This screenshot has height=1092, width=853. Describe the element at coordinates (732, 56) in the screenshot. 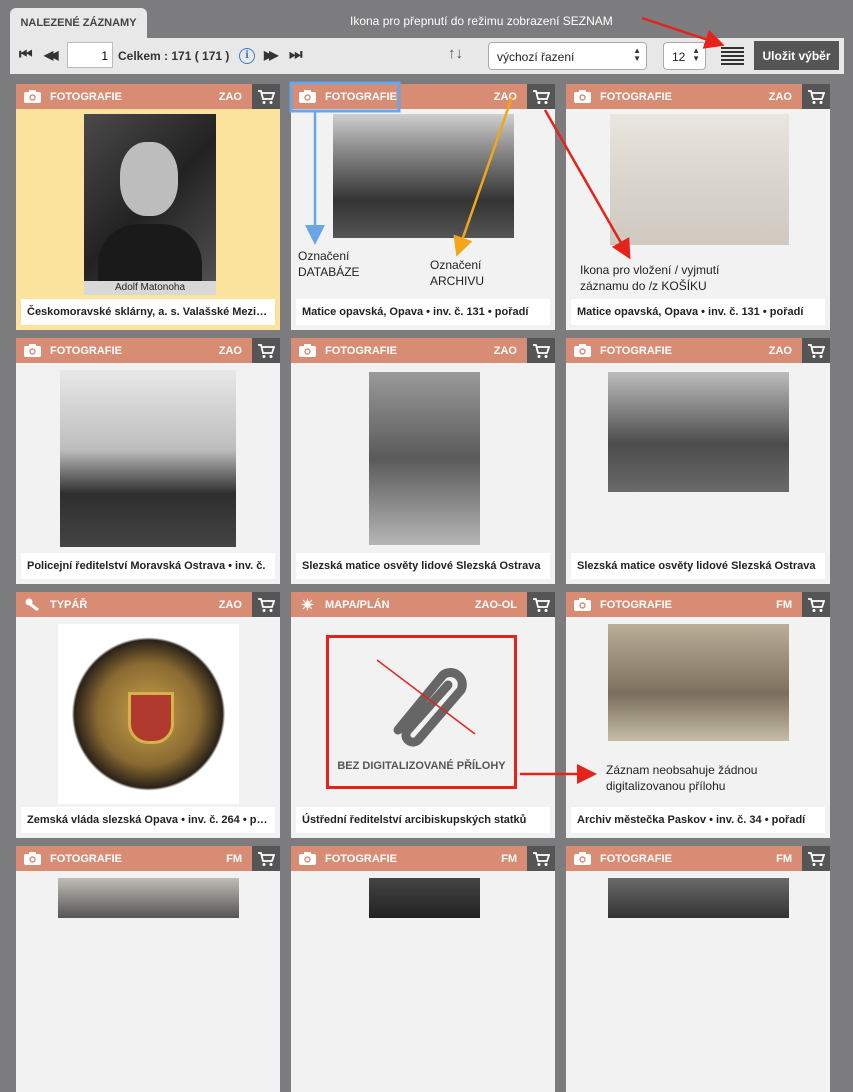

I see `list-view-icon` at that location.